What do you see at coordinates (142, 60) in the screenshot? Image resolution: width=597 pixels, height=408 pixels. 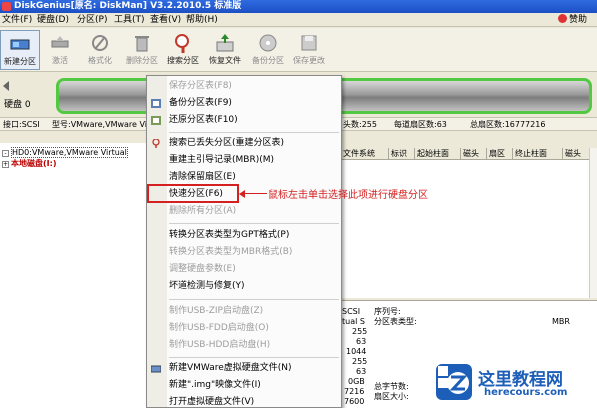 I see `delete-partition-label: 删除分区` at bounding box center [142, 60].